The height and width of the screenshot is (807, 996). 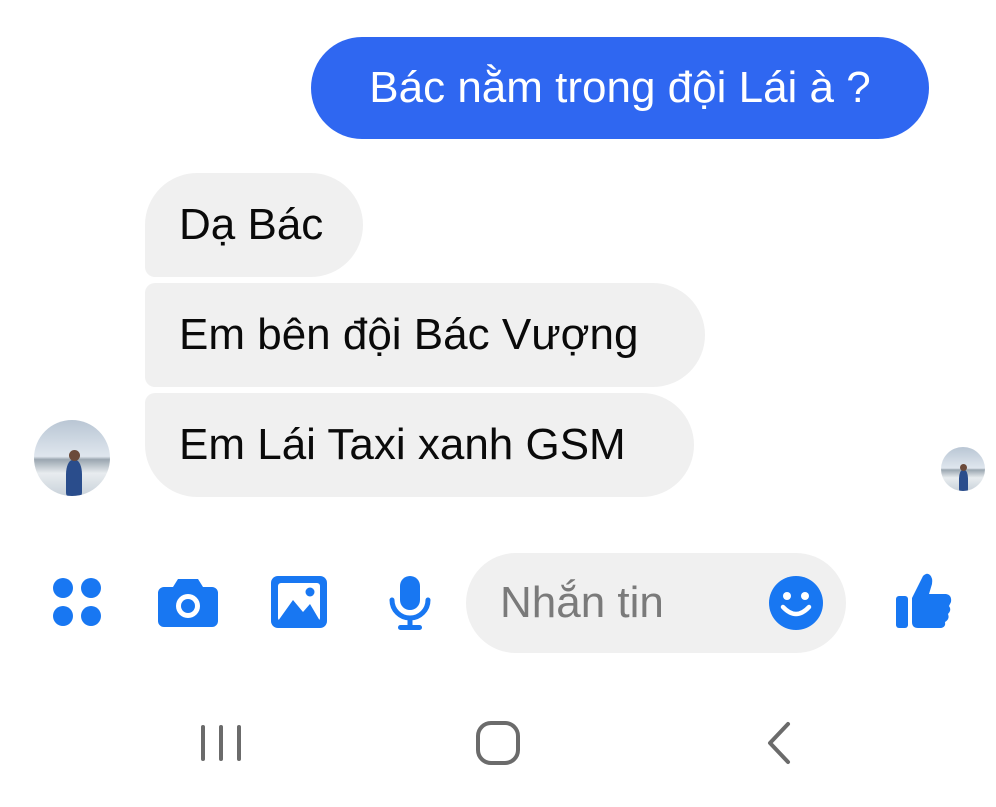 I want to click on message-input: Nhắn tin, so click(x=656, y=603).